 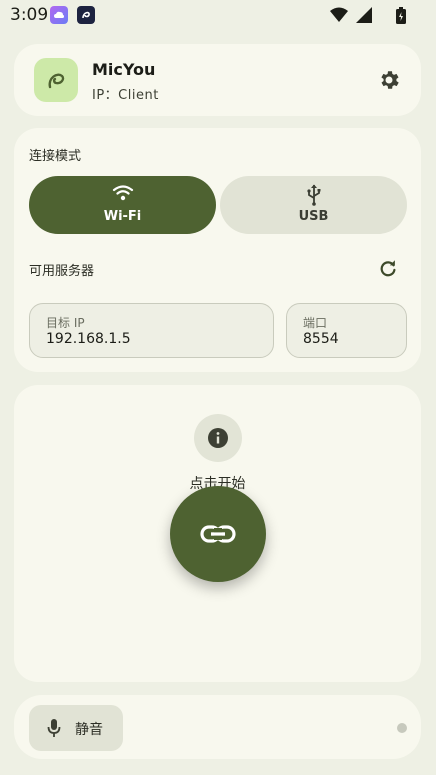 I want to click on refresh-servers-button, so click(x=388, y=269).